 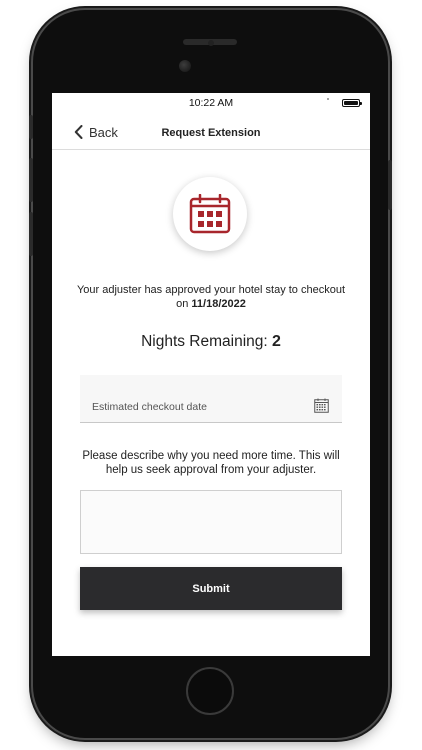 What do you see at coordinates (211, 588) in the screenshot?
I see `submit-button: Submit` at bounding box center [211, 588].